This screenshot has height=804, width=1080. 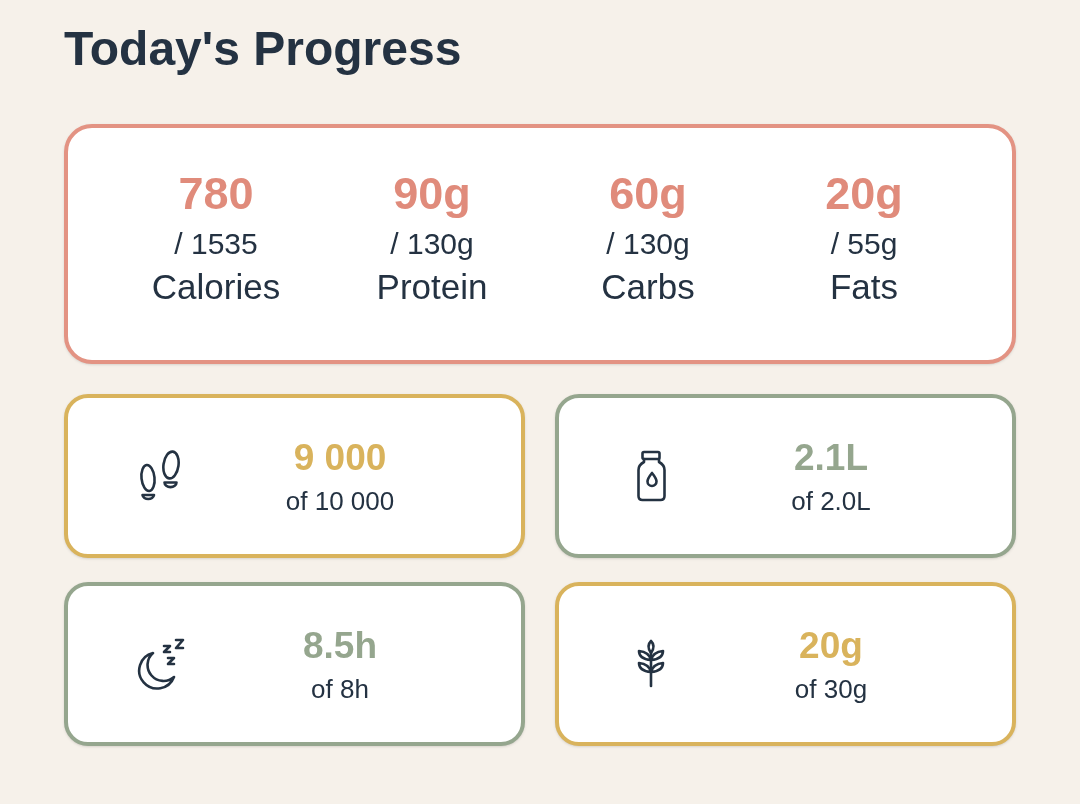 What do you see at coordinates (216, 287) in the screenshot?
I see `macro-label: Calories` at bounding box center [216, 287].